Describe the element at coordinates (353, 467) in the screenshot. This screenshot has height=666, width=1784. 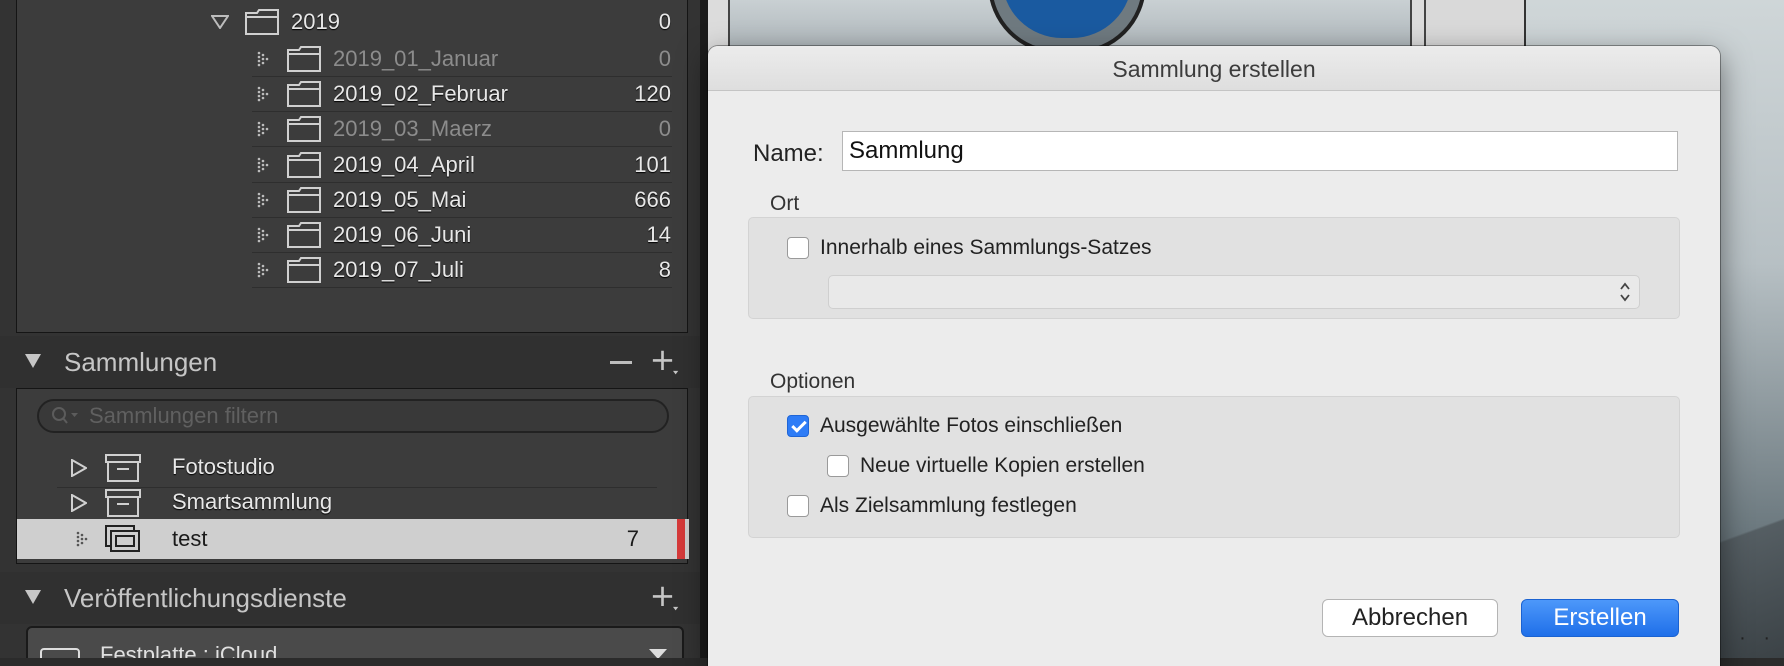
I see `collection-set-fotostudio: Fotostudio` at that location.